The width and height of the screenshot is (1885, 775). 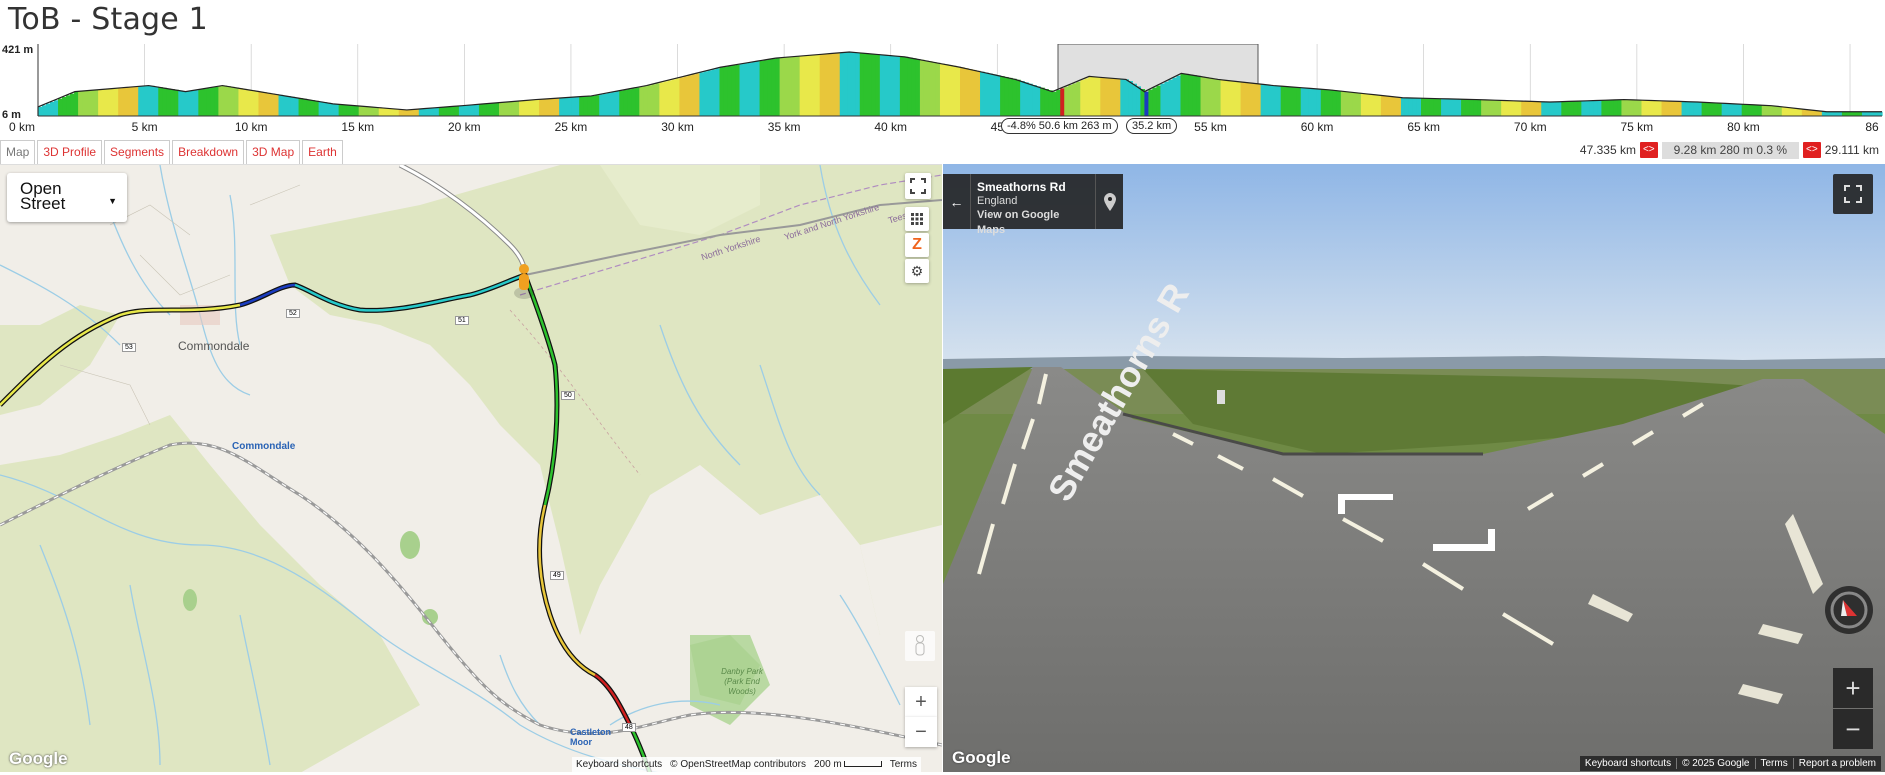 I want to click on streetview-compass, so click(x=1849, y=610).